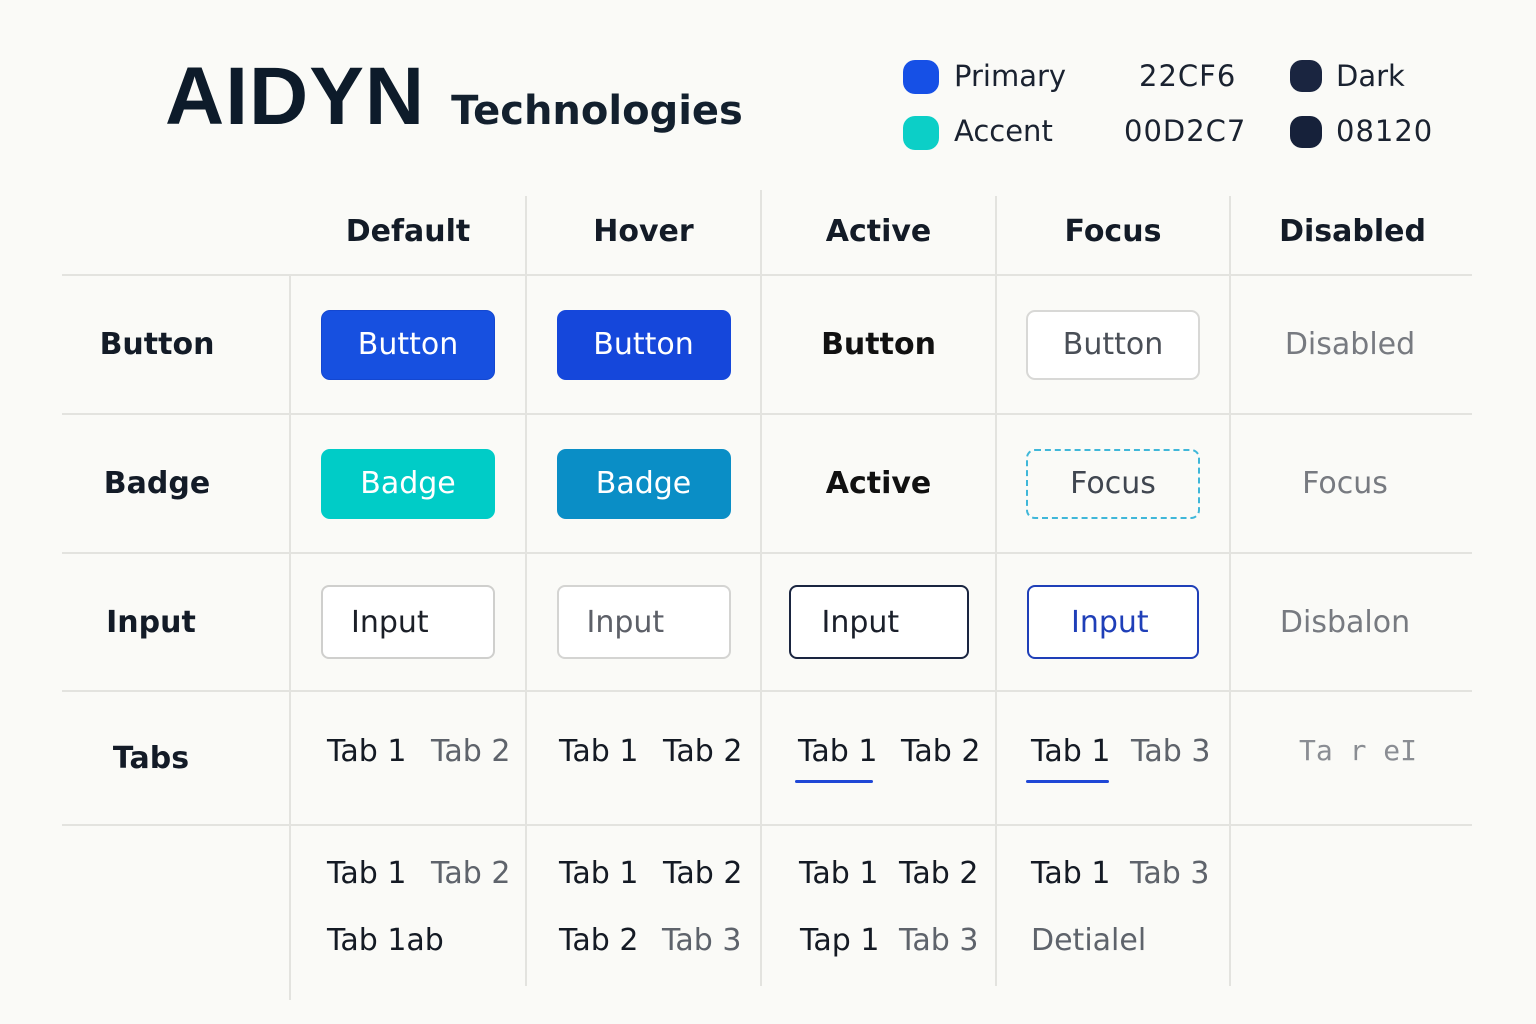 The height and width of the screenshot is (1024, 1536). I want to click on badge-disabled-cell: Focus, so click(1345, 483).